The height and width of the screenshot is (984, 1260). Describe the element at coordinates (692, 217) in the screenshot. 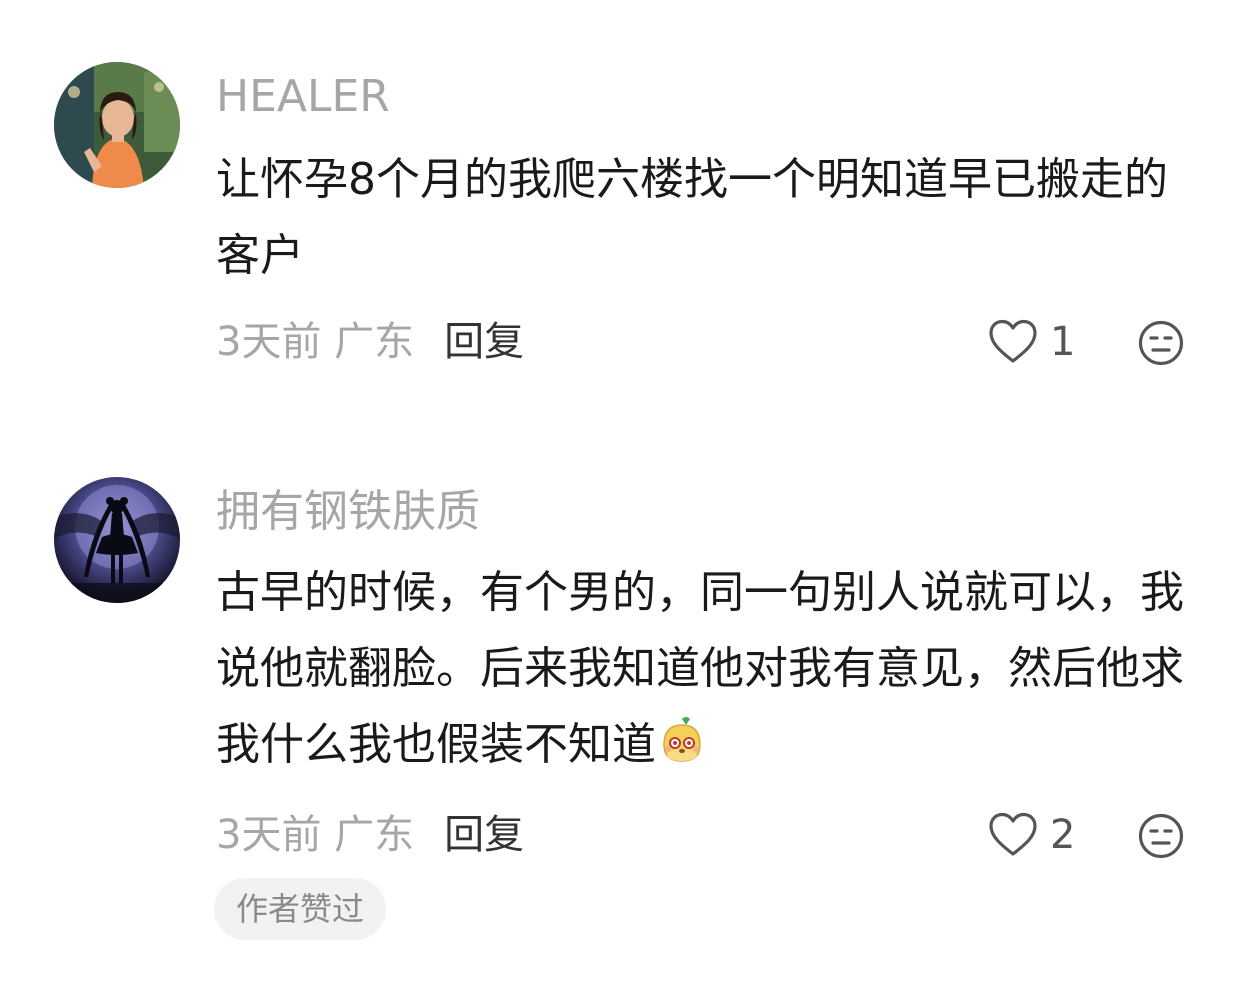

I see `comment-text: 让怀孕8个月的我爬六楼找一个明知道早已搬走的客户` at that location.